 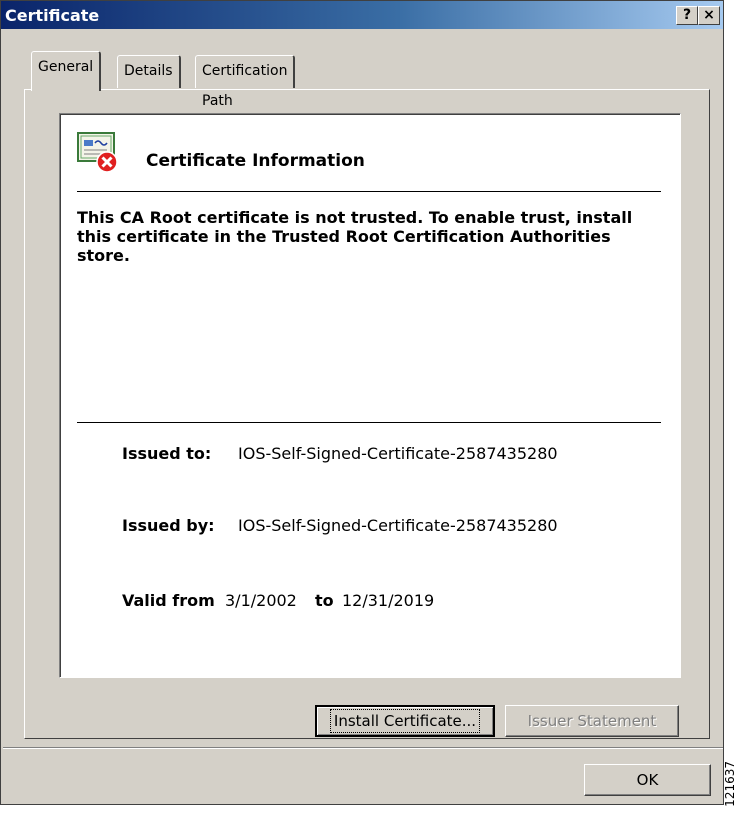 I want to click on info-heading: Certificate Information, so click(x=255, y=161).